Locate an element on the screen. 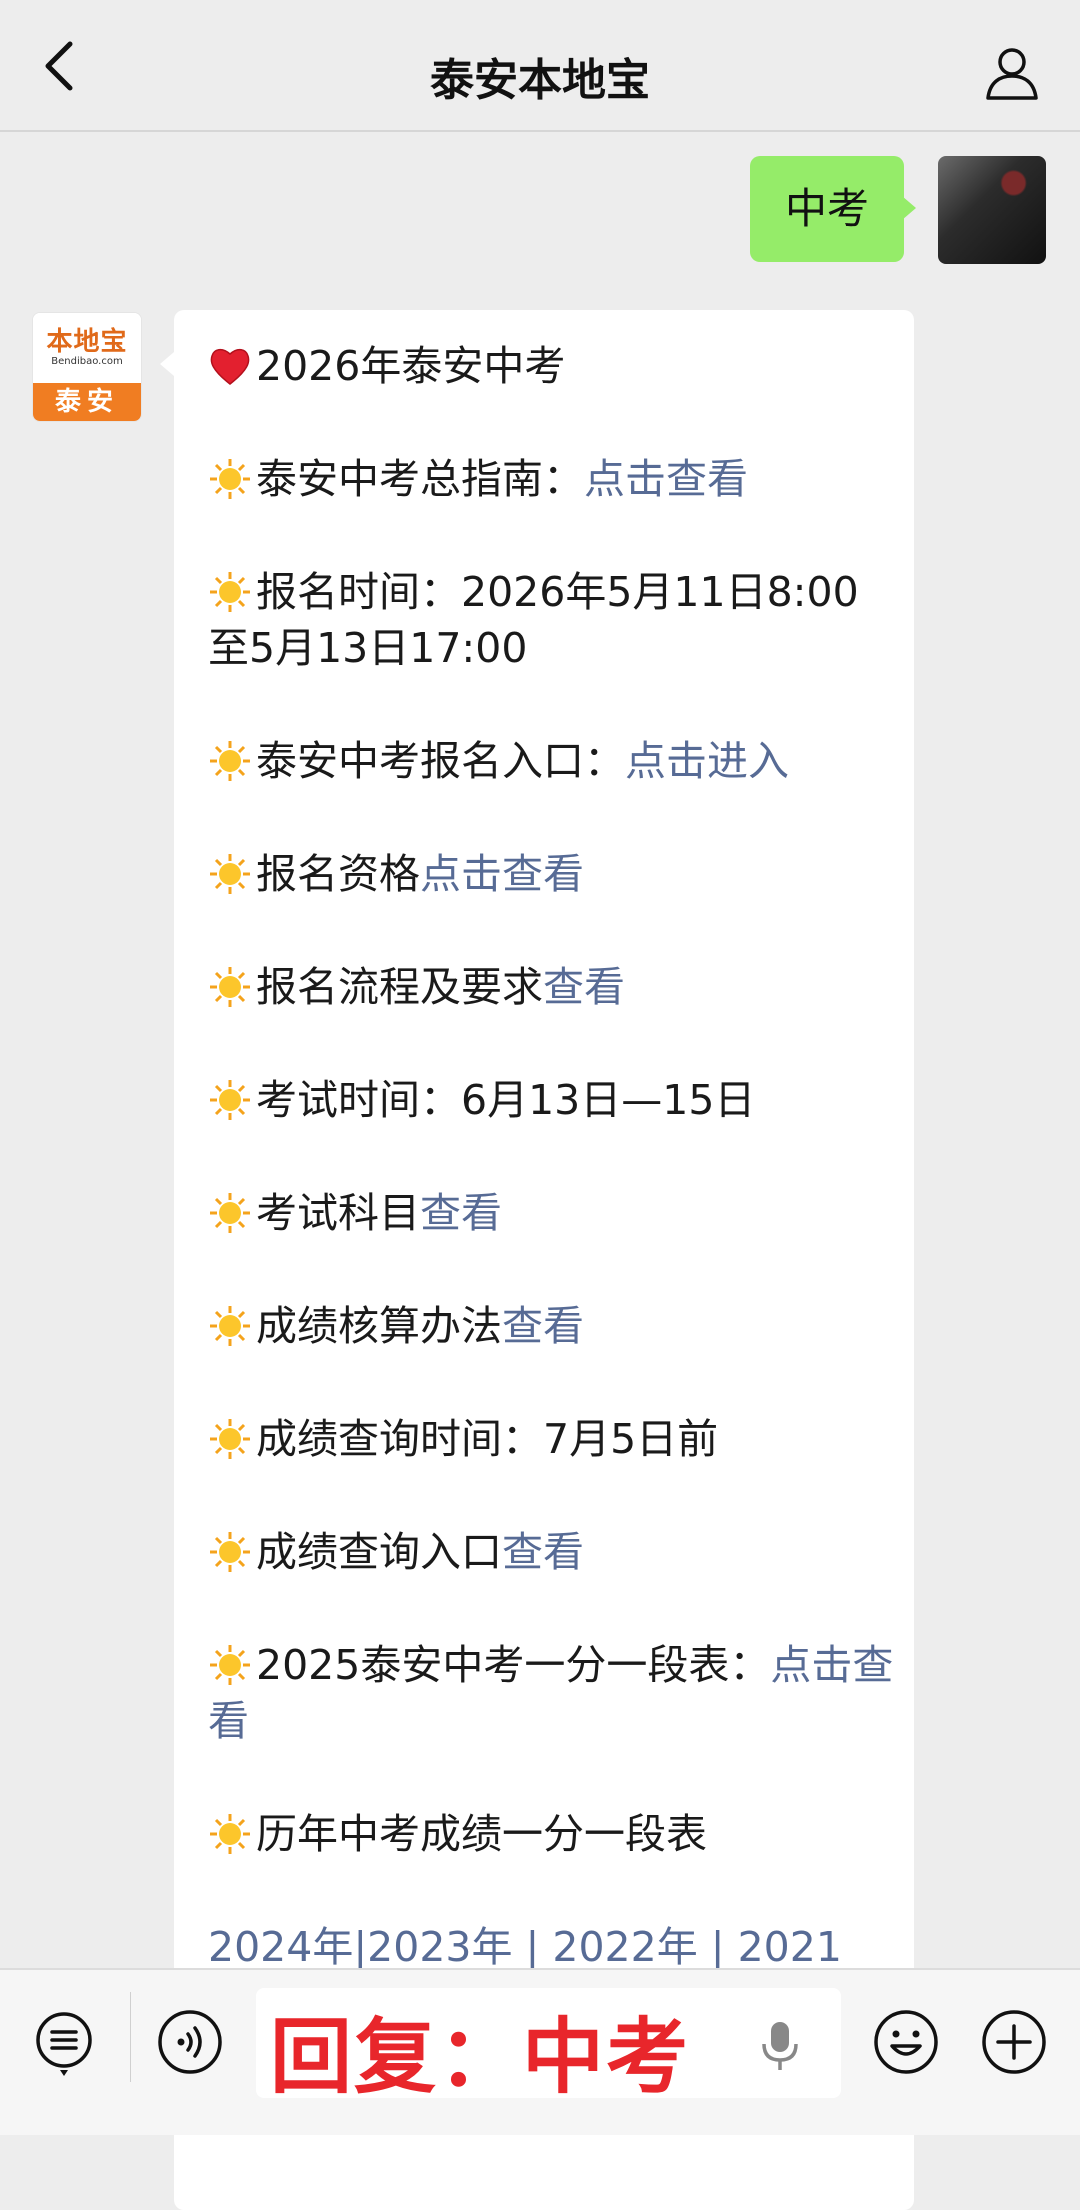 This screenshot has height=2210, width=1080. message-item: 泰安中考报名入口：点击进入 is located at coordinates (553, 761).